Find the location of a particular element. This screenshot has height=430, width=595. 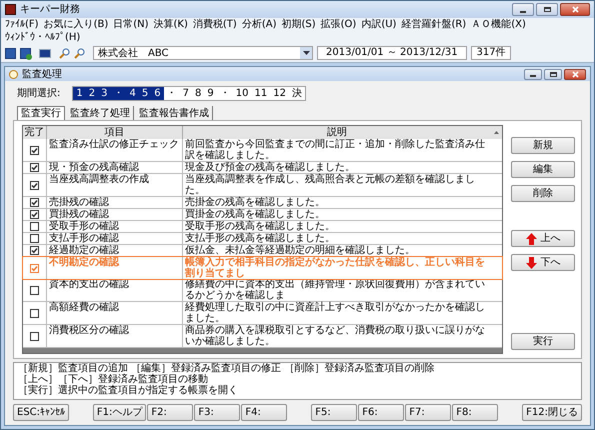

image-icon is located at coordinates (45, 53).